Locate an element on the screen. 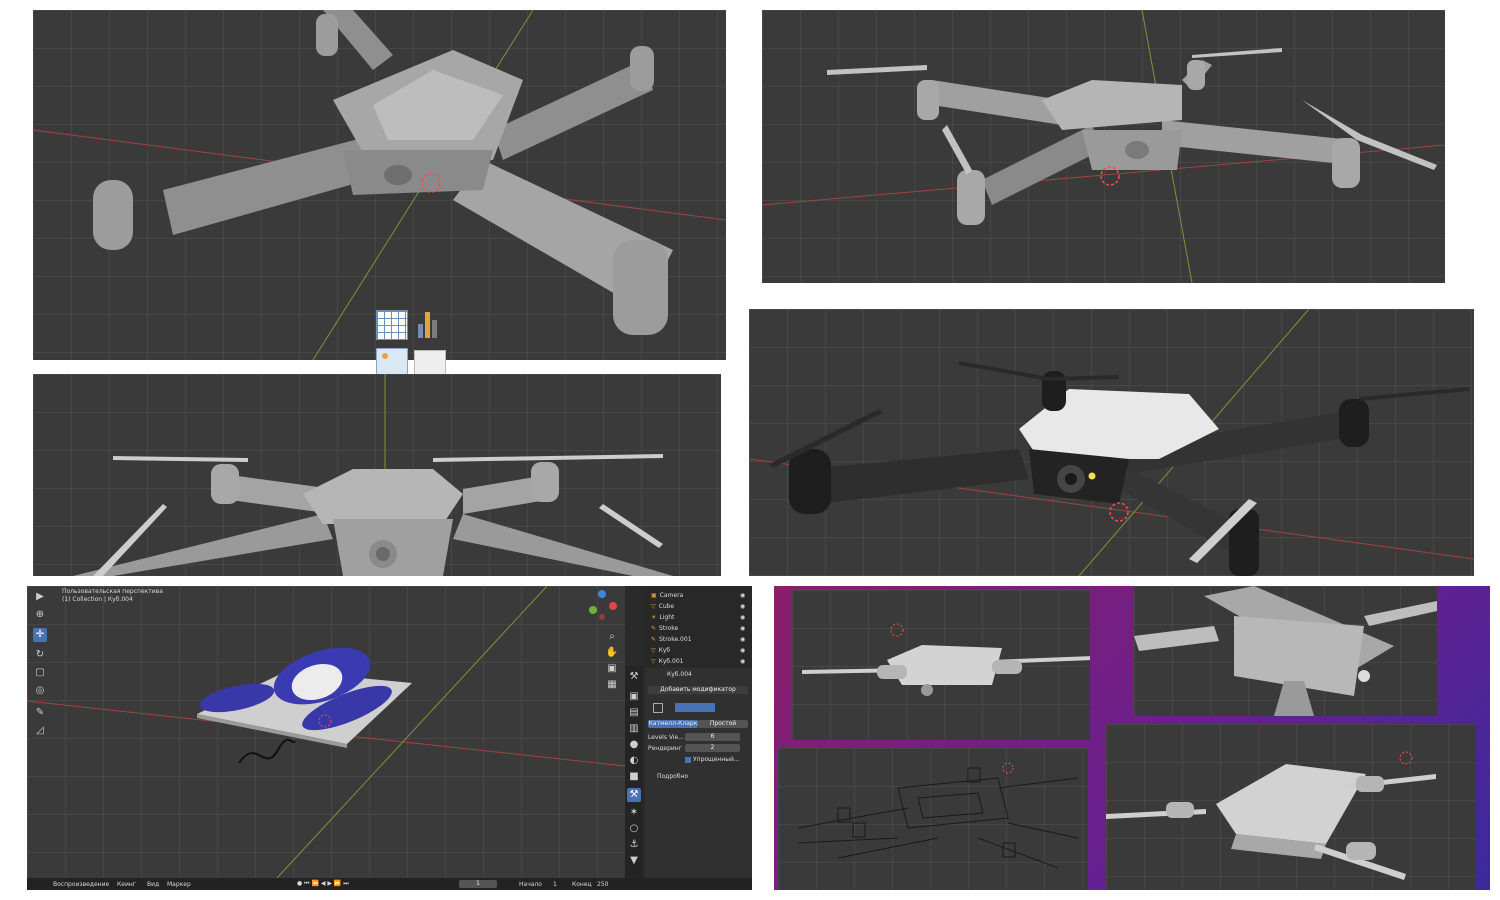 Image resolution: width=1500 pixels, height=900 pixels. constraints-tab-icon: ⚓ is located at coordinates (634, 845).